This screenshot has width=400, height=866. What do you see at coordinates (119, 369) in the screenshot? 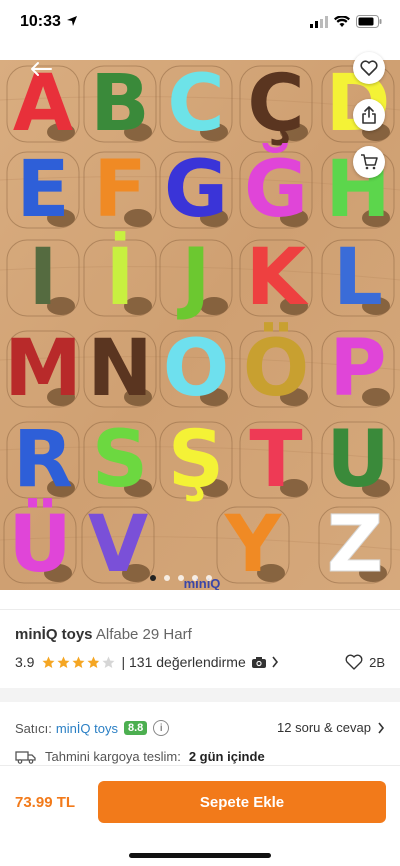
I see `puzzle-letter: N` at bounding box center [119, 369].